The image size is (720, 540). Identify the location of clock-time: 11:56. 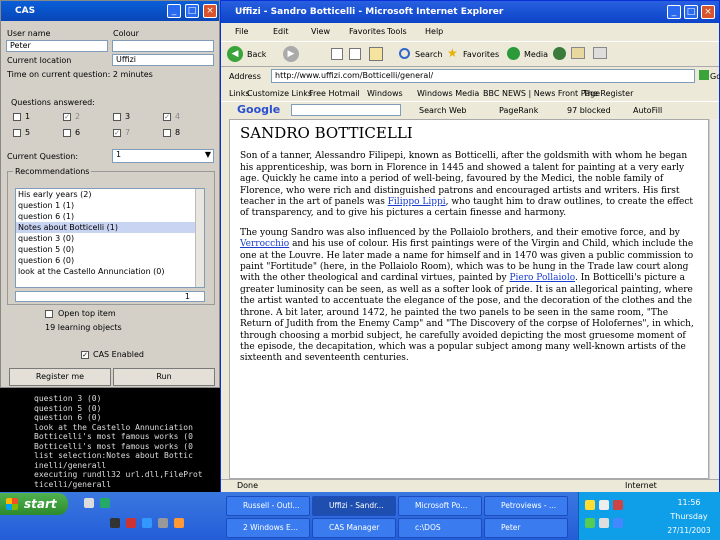
(689, 502).